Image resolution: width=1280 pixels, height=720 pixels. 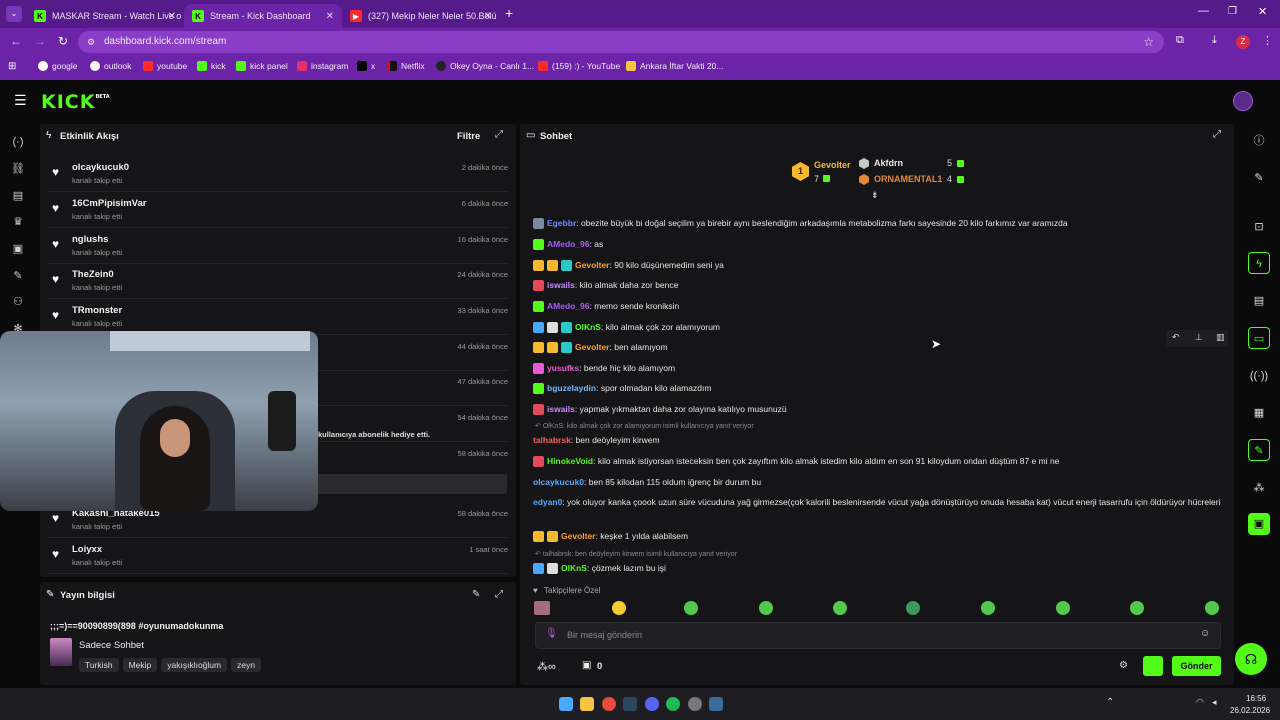 What do you see at coordinates (18, 249) in the screenshot?
I see `video-icon: ▣` at bounding box center [18, 249].